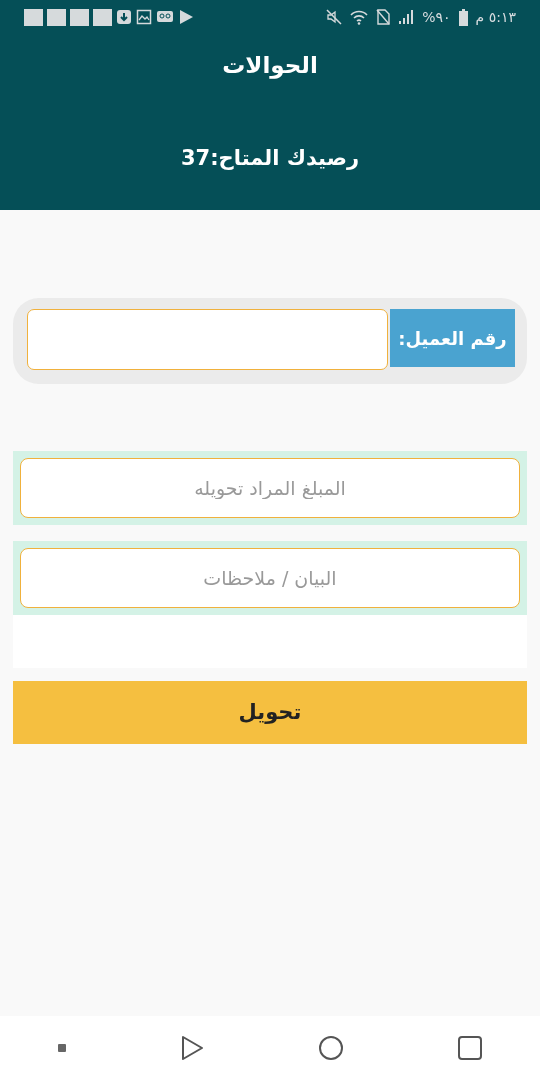 The image size is (540, 1080). I want to click on voicemail-icon, so click(165, 17).